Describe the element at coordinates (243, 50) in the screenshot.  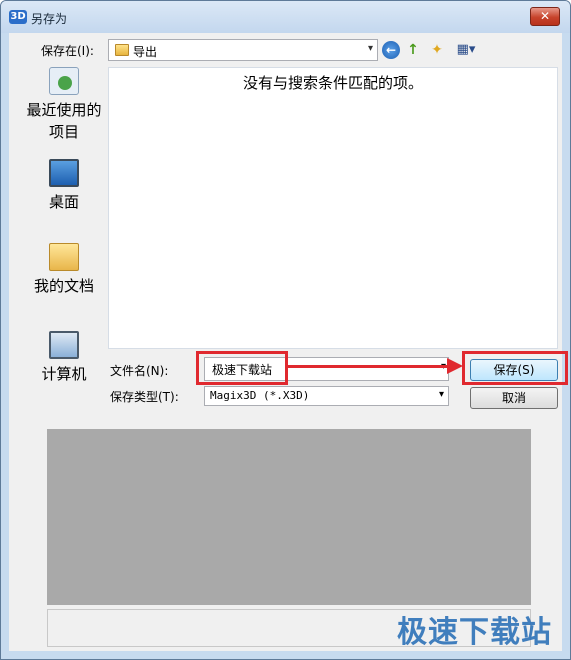
I see `save-in-combo: 导出 ▾` at that location.